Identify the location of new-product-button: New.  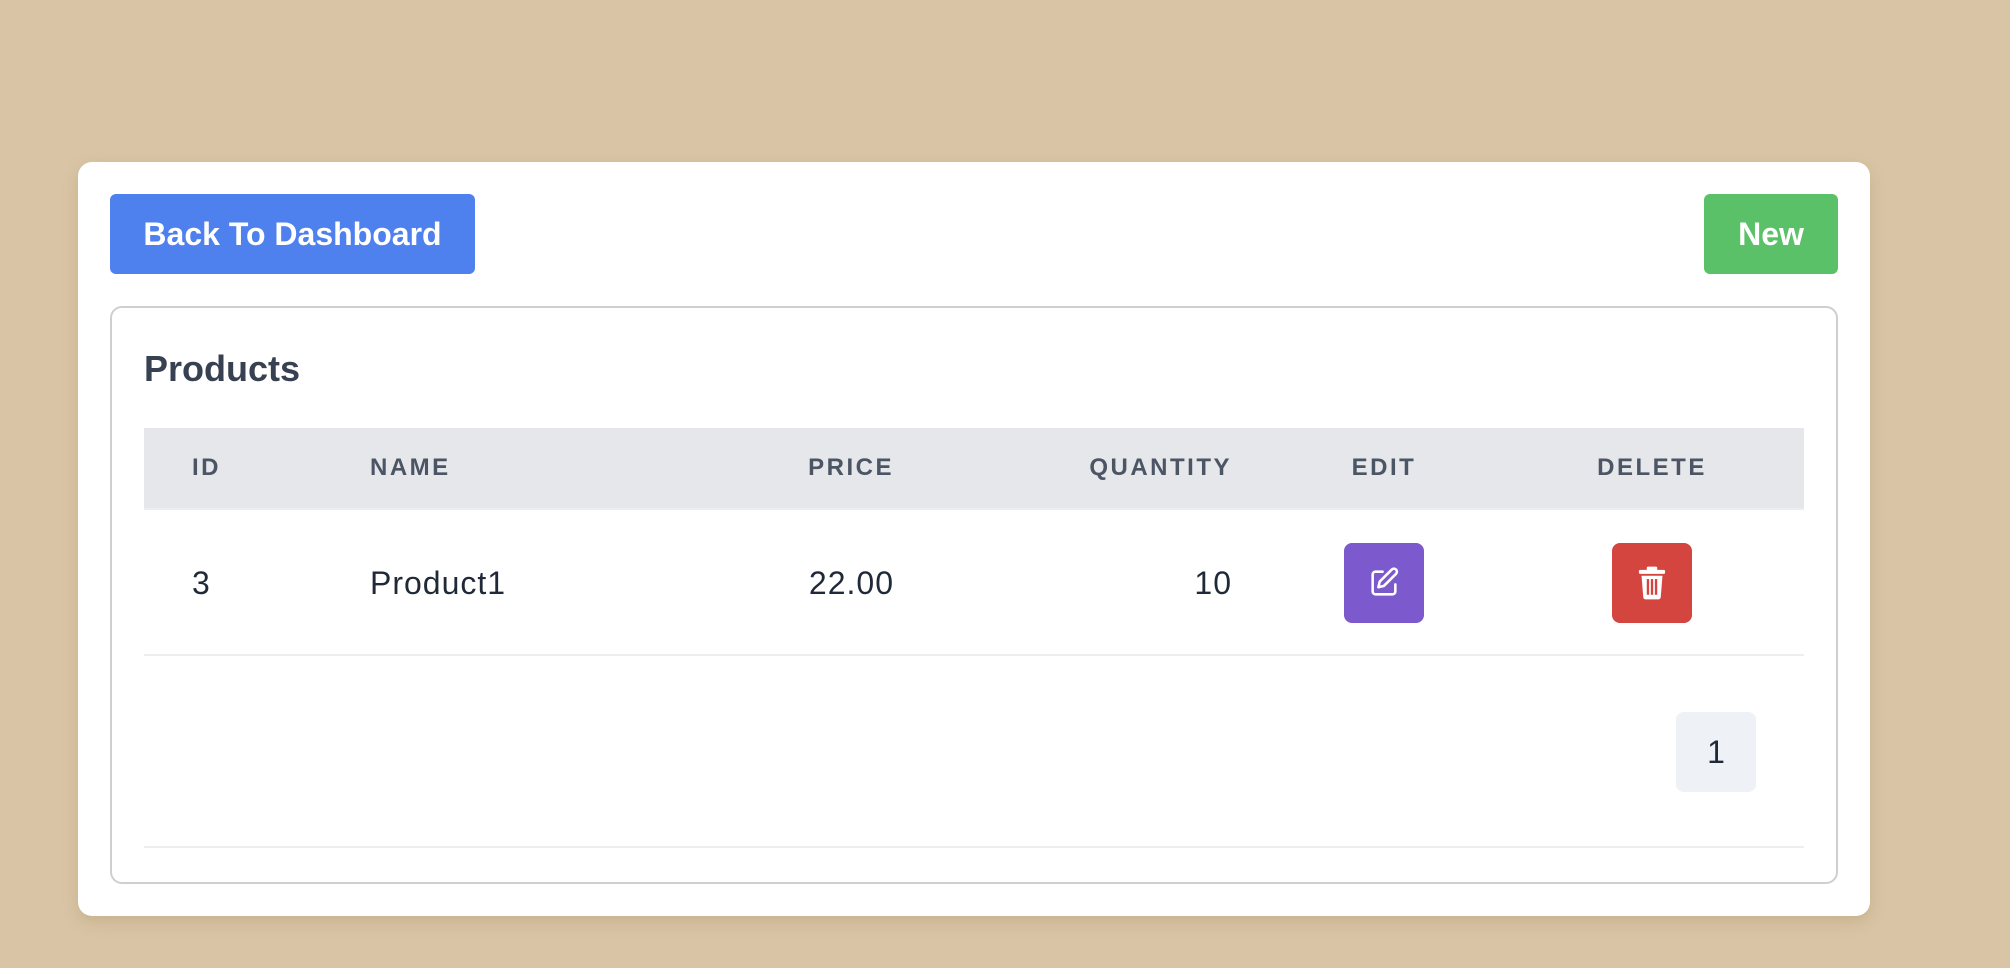
(1771, 234).